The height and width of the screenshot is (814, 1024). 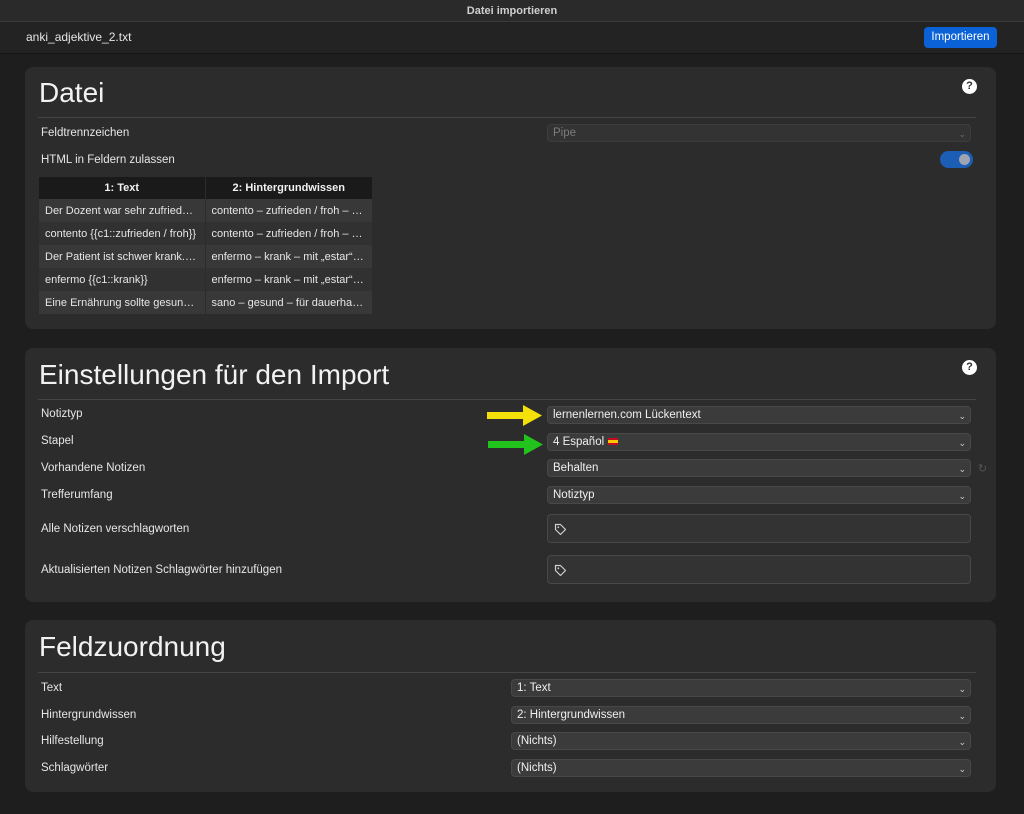 I want to click on field-select-text: 1: Text ⌄, so click(x=741, y=688).